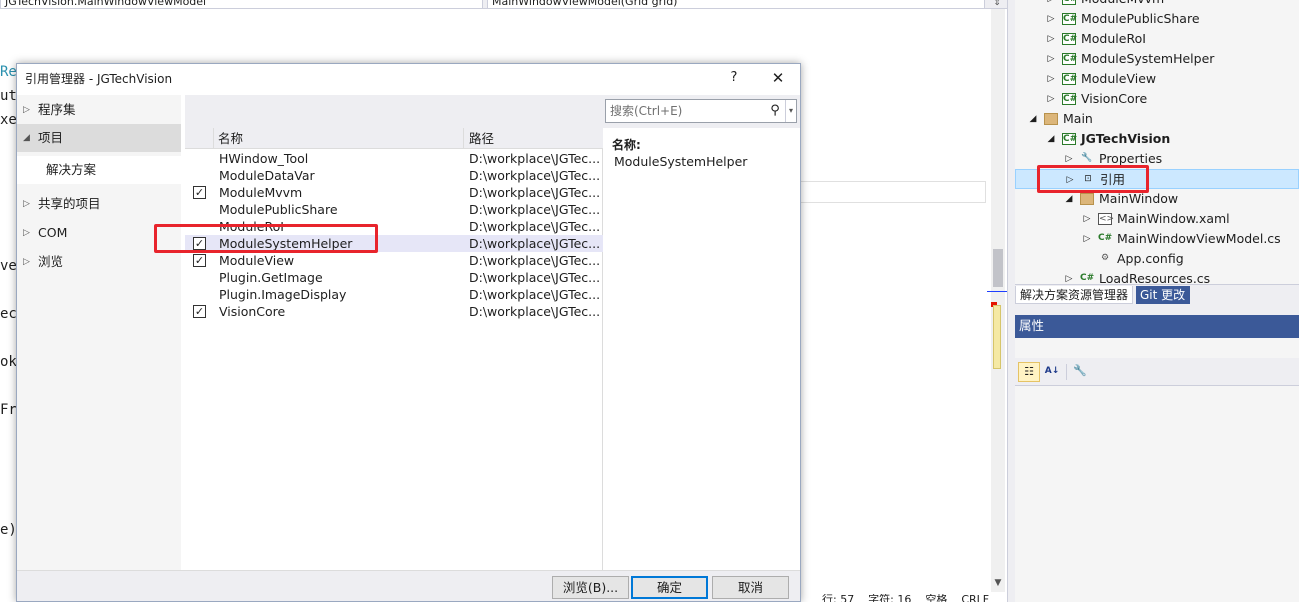  What do you see at coordinates (1074, 295) in the screenshot?
I see `tab-solution-explorer: 解决方案资源管理器` at bounding box center [1074, 295].